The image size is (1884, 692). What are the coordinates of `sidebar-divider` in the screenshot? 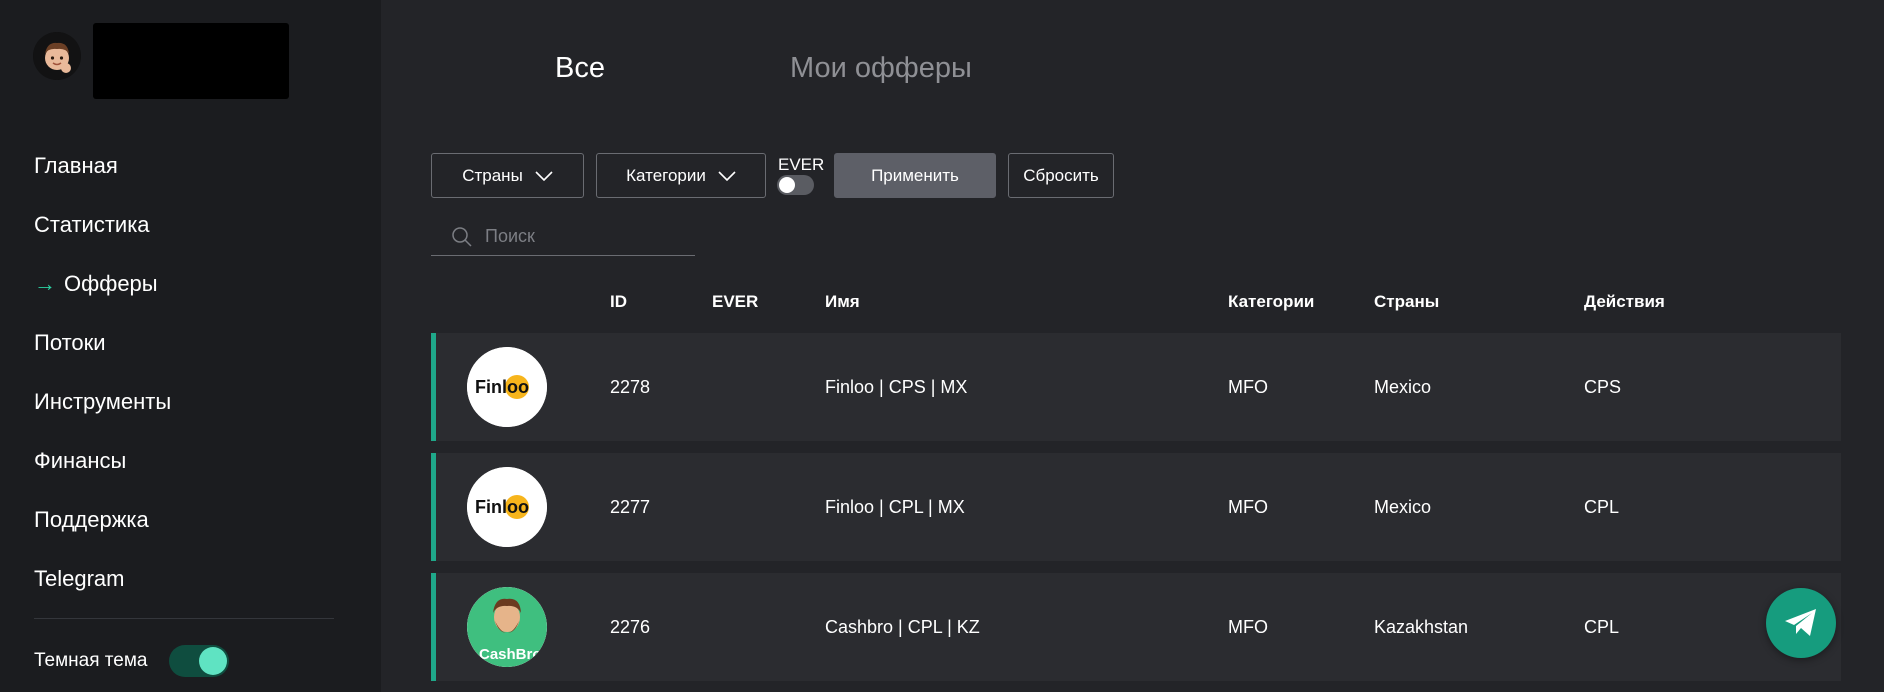 It's located at (184, 618).